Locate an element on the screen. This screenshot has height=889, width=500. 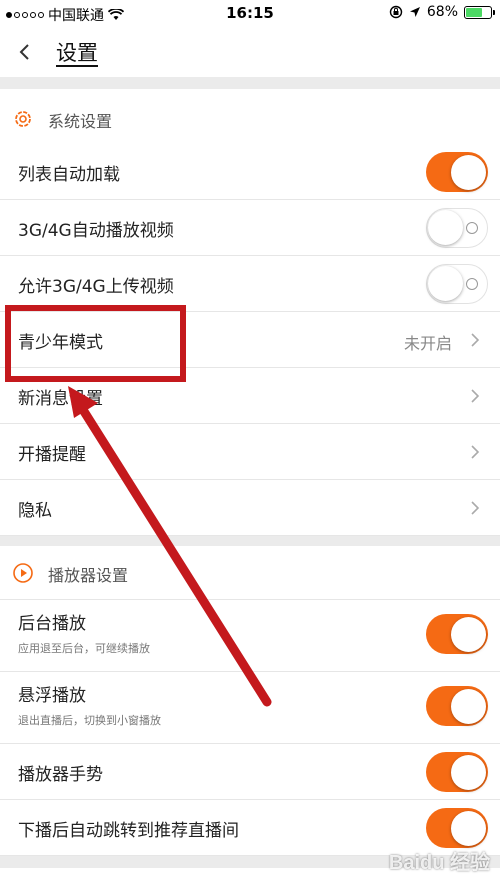
autoplay-video-toggle is located at coordinates (457, 228).